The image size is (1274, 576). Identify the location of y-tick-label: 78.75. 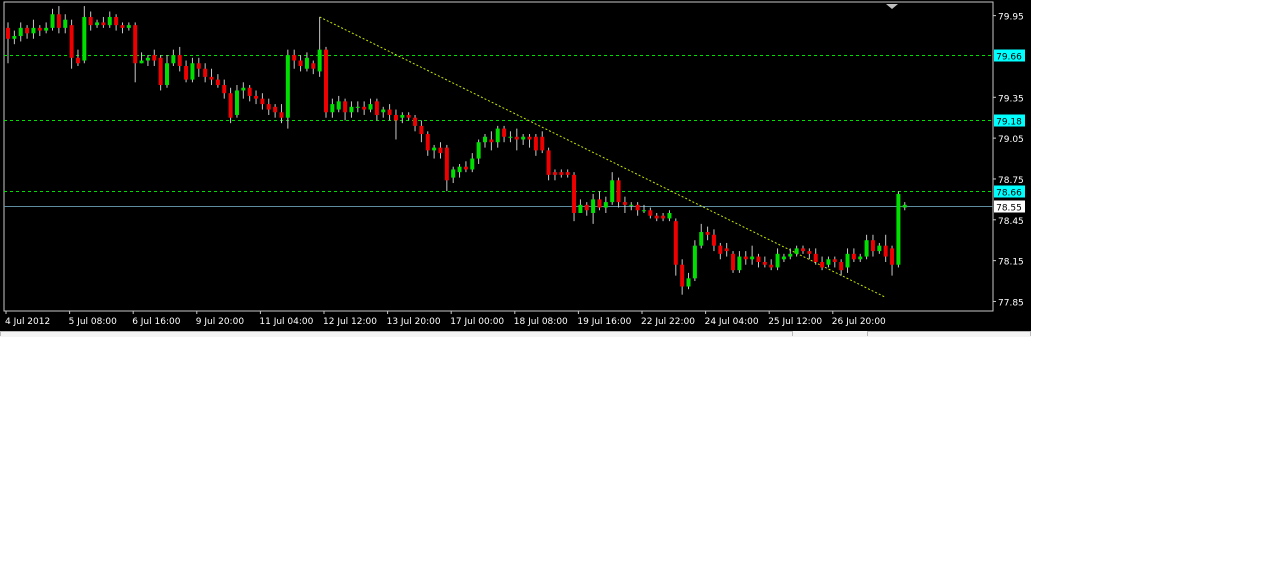
(1011, 181).